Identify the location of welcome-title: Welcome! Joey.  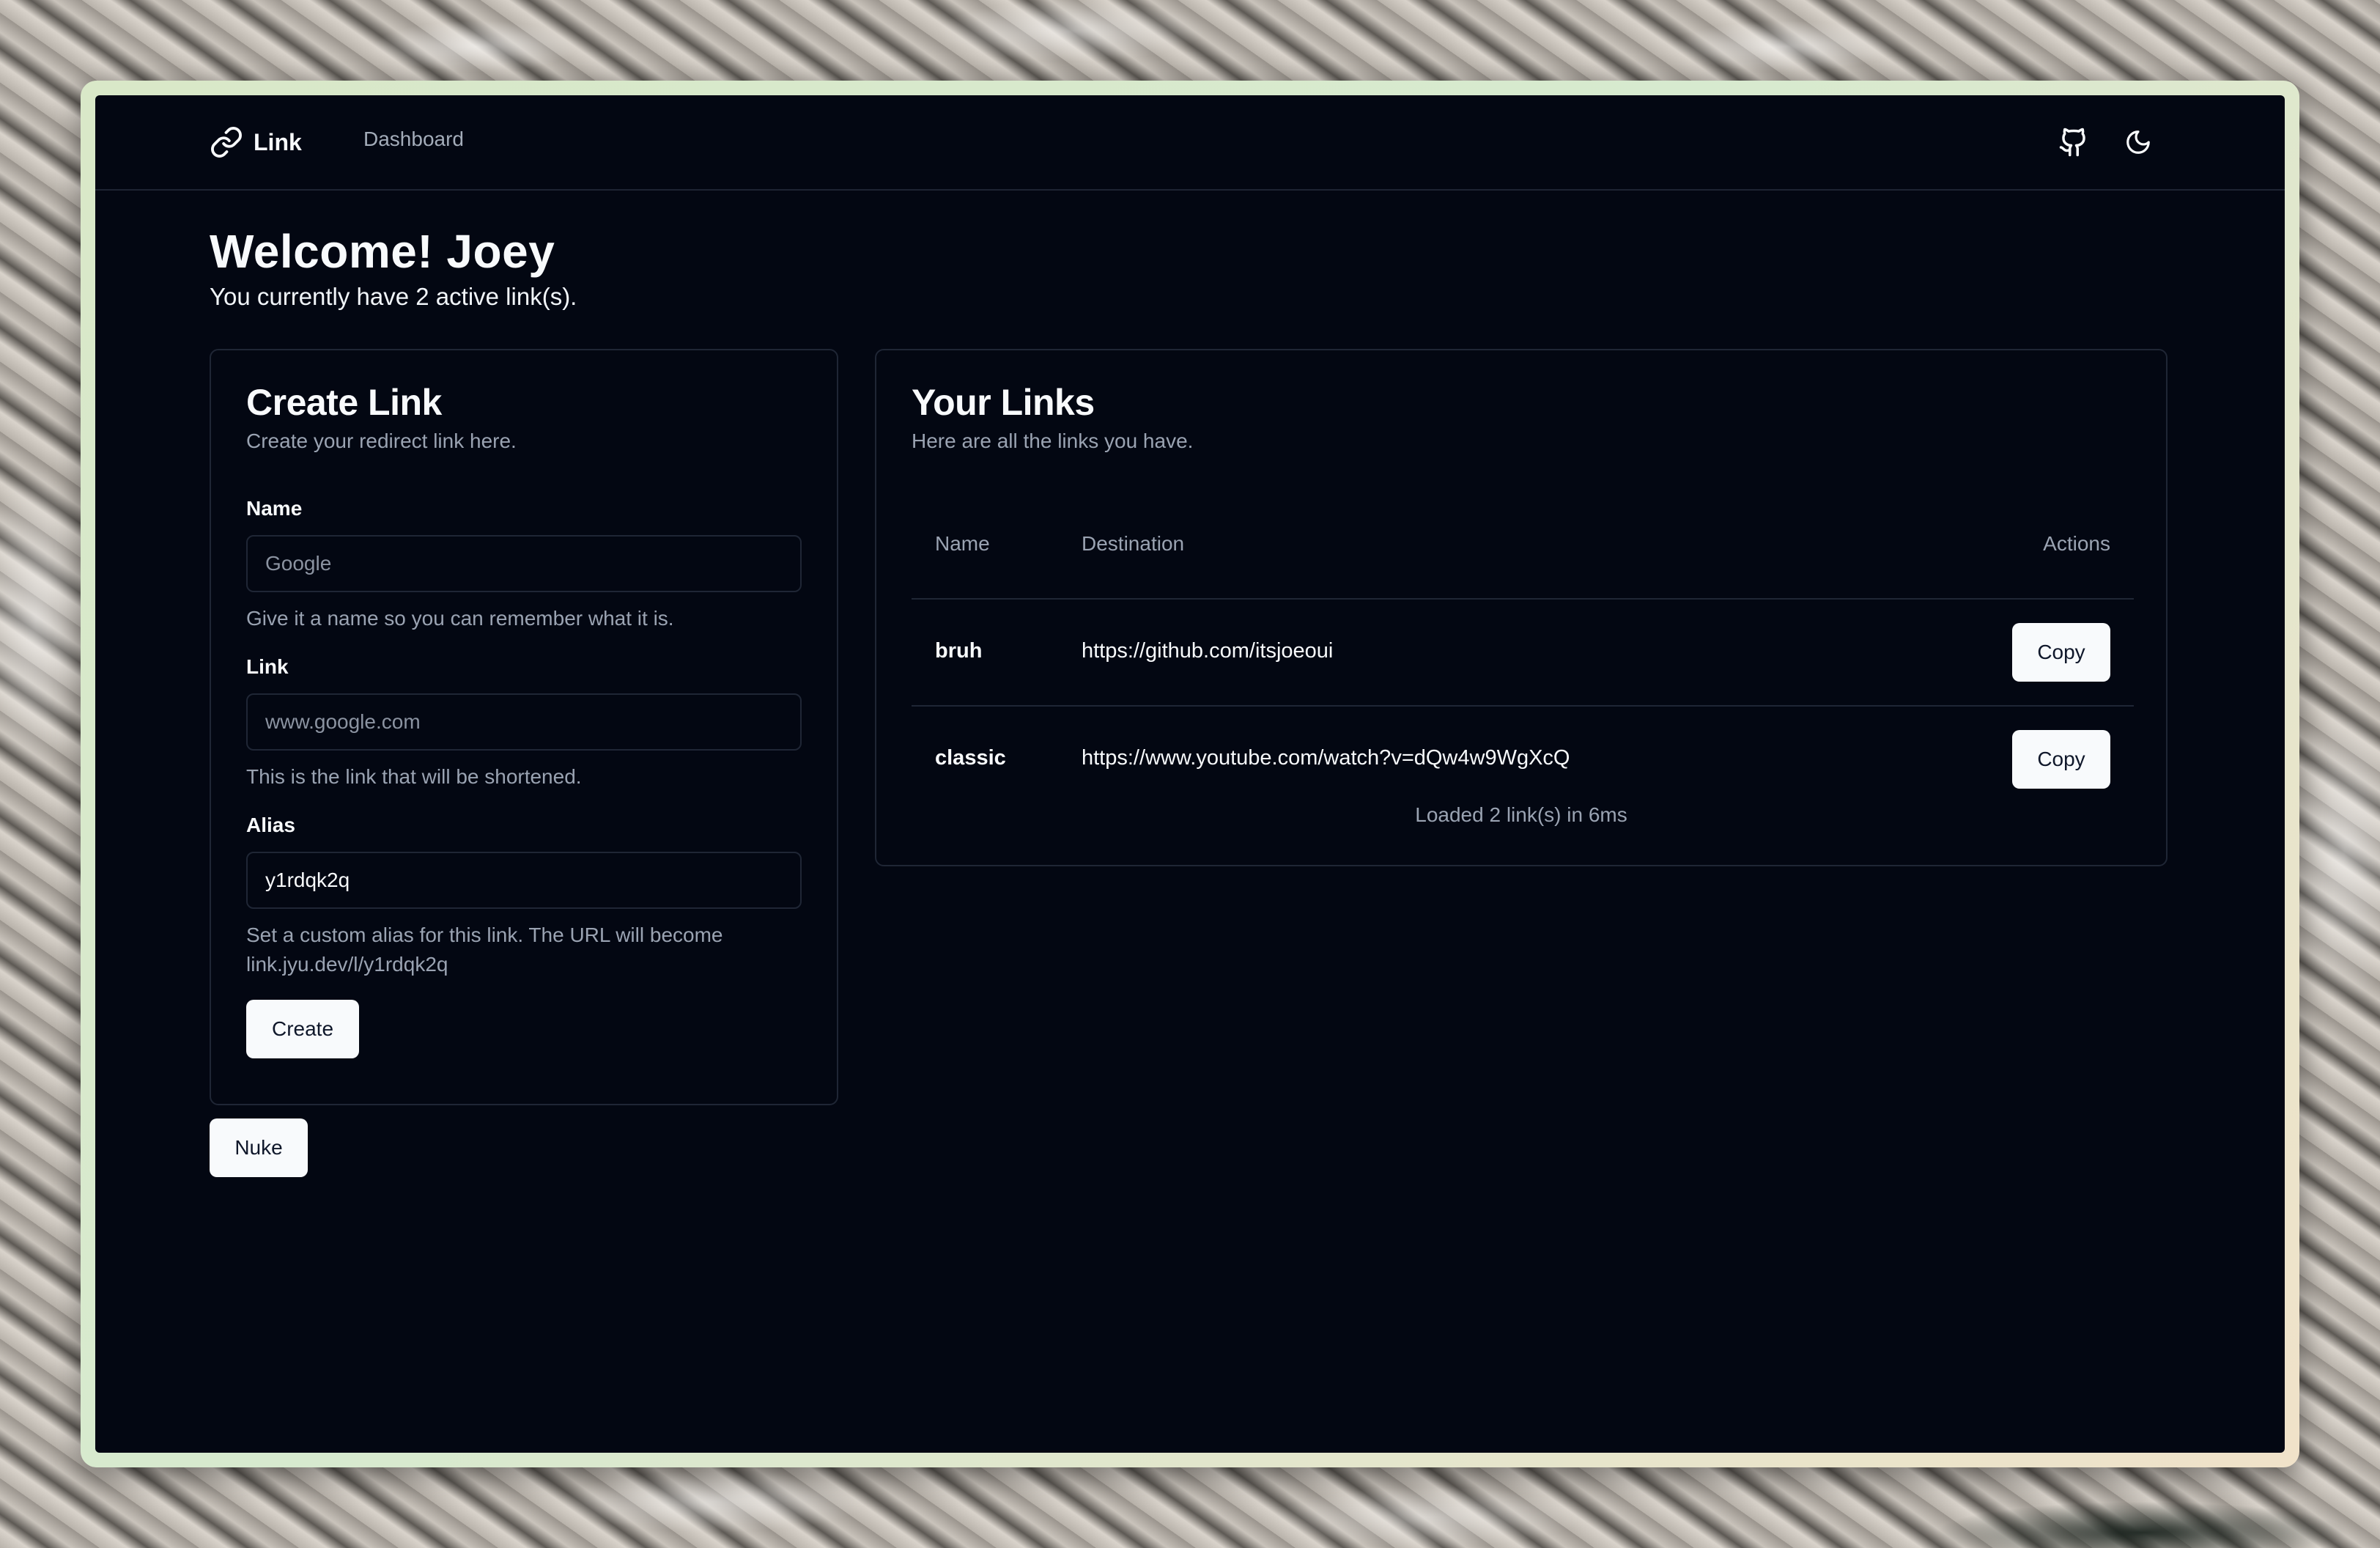
(382, 251).